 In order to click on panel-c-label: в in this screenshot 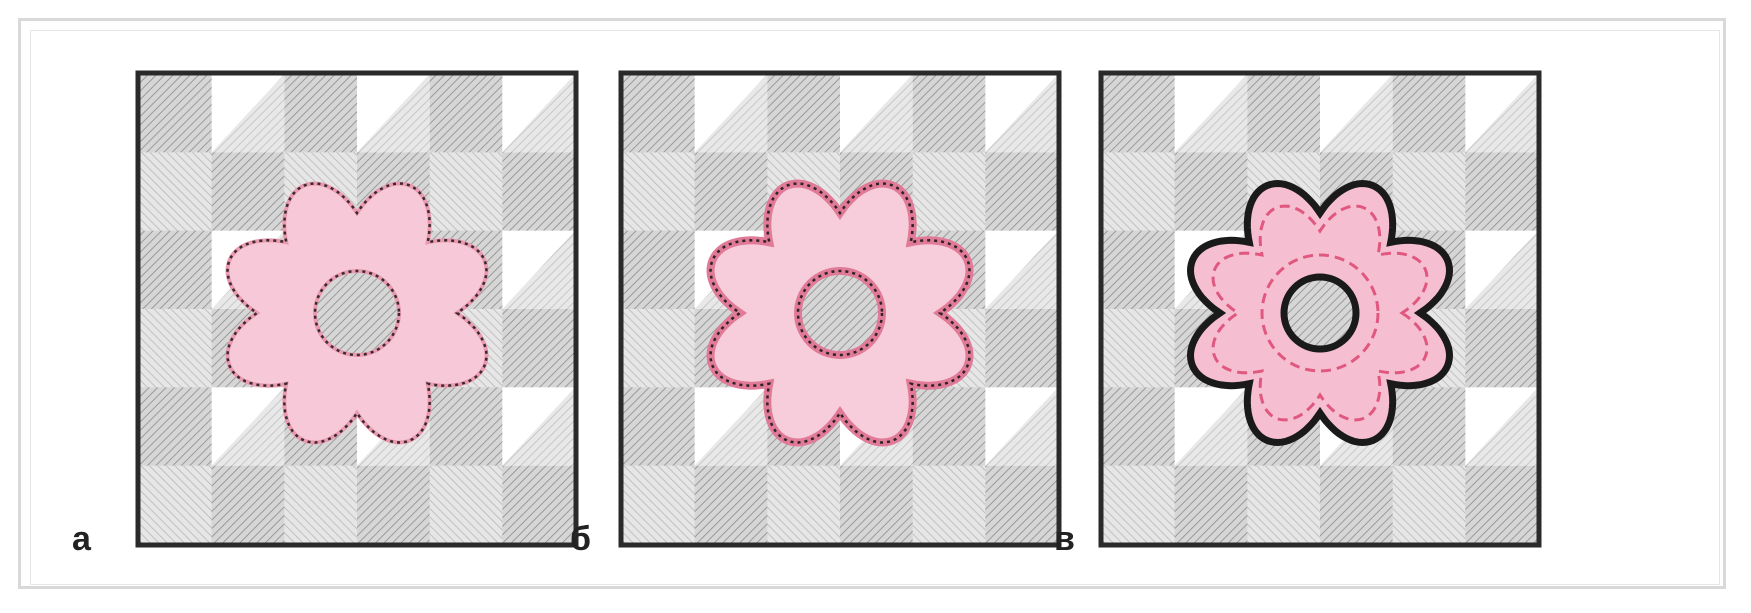, I will do `click(1064, 539)`.